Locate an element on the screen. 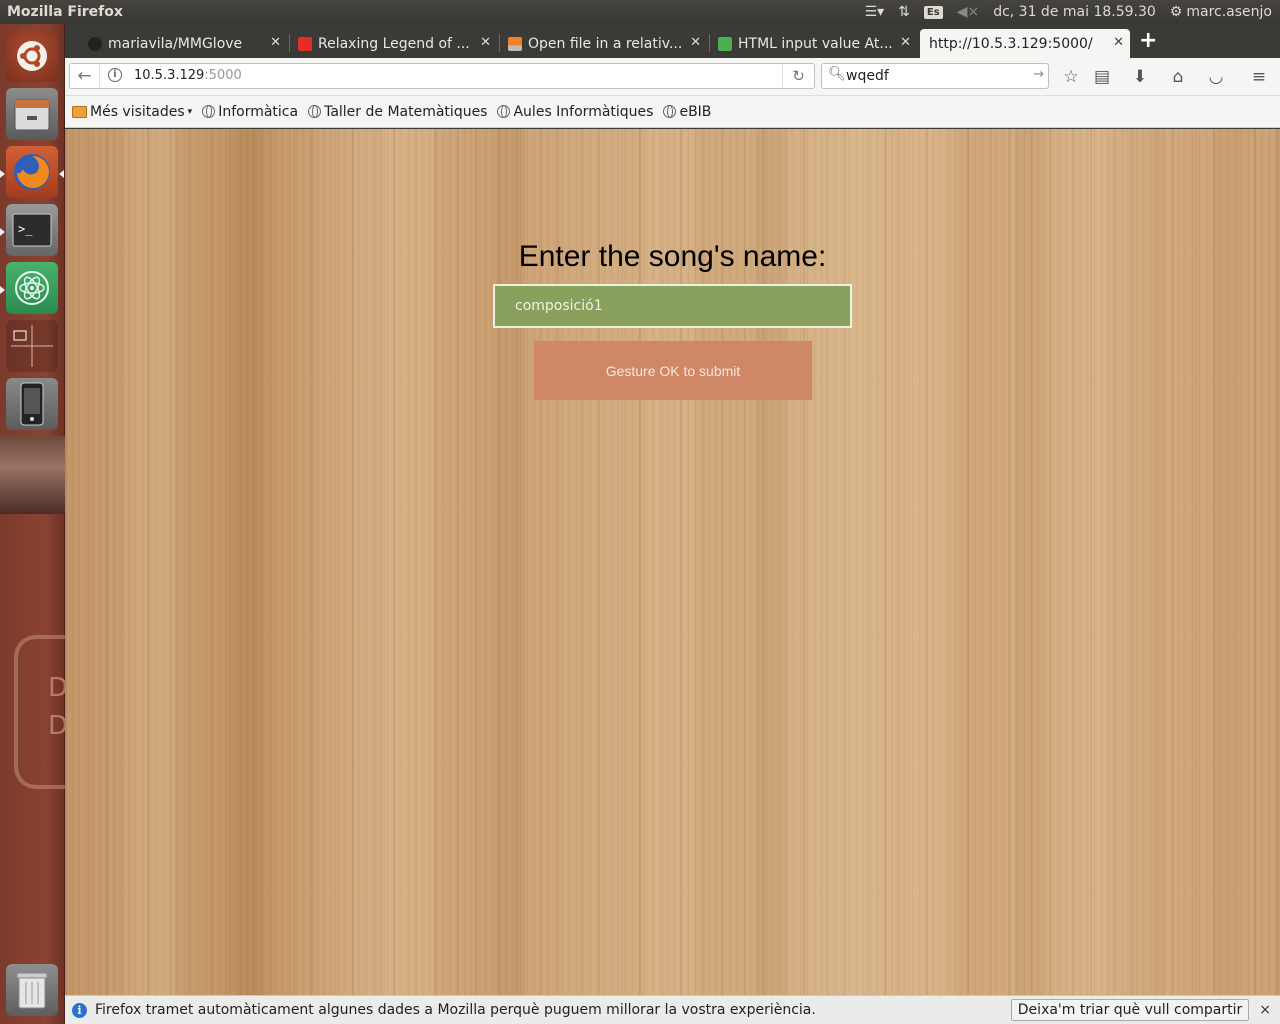 This screenshot has height=1024, width=1280. home-icon: ⌂ is located at coordinates (1178, 77).